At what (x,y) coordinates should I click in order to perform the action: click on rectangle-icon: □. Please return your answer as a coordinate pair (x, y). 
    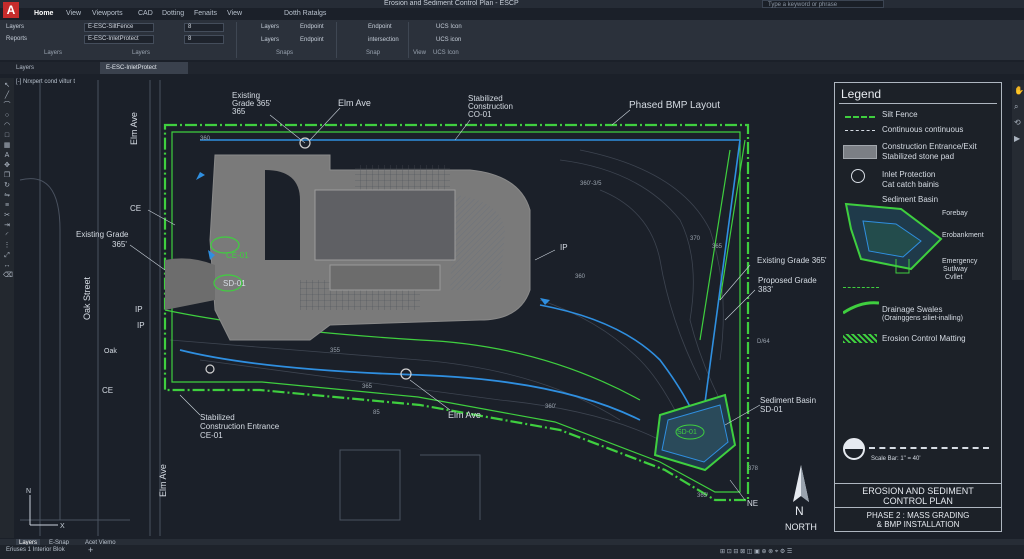
    Looking at the image, I should click on (7, 135).